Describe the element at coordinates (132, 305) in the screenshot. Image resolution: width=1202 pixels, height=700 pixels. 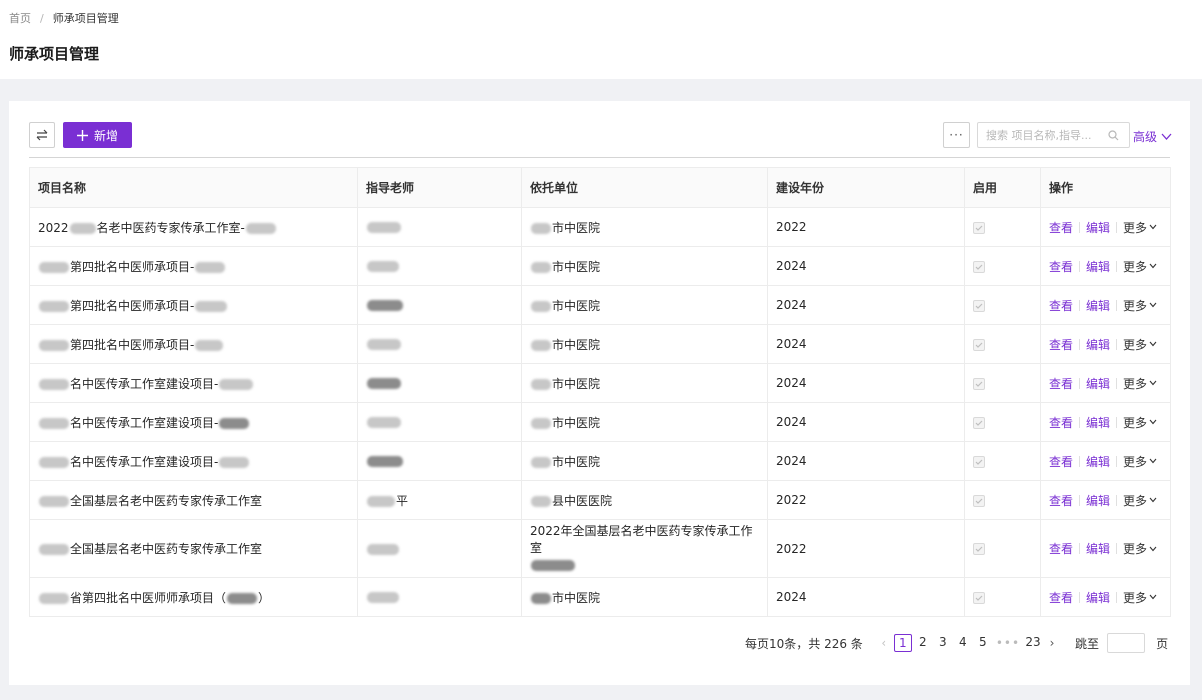
I see `project-name: 第四批名中医师承项目-` at that location.